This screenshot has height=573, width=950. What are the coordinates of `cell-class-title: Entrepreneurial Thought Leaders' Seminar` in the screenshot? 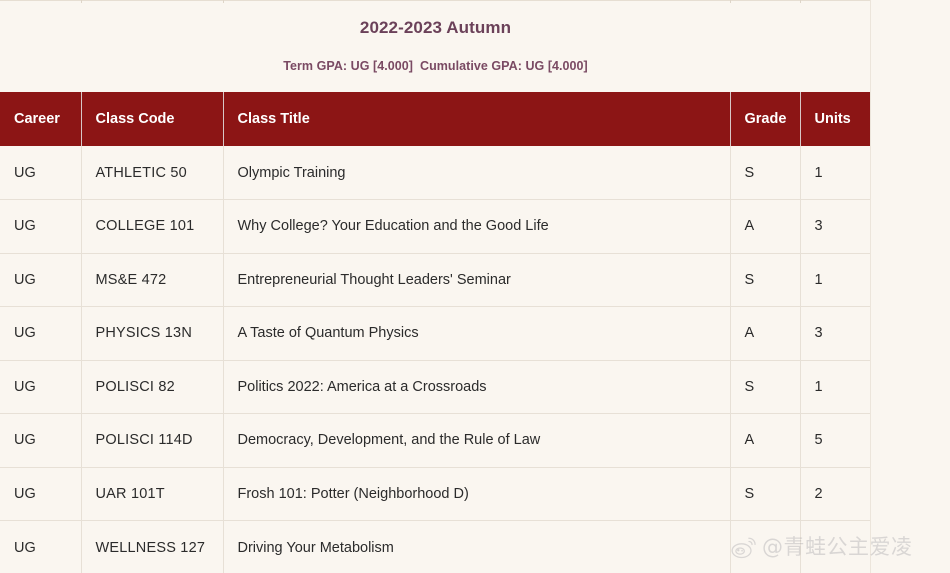 It's located at (477, 280).